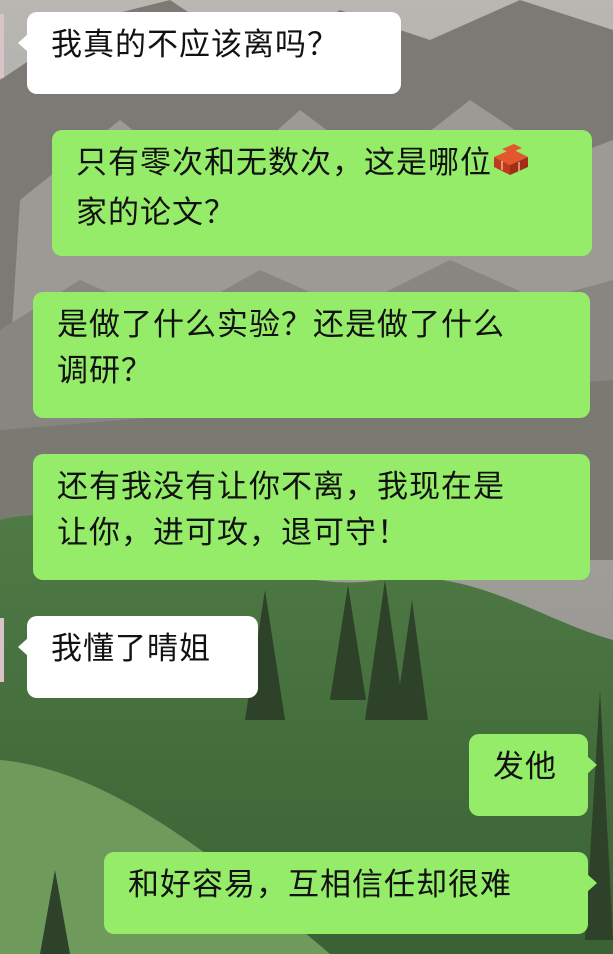  What do you see at coordinates (322, 193) in the screenshot?
I see `message-bubble-sent: 只有零次和无数次，这是哪位 家的论文？` at bounding box center [322, 193].